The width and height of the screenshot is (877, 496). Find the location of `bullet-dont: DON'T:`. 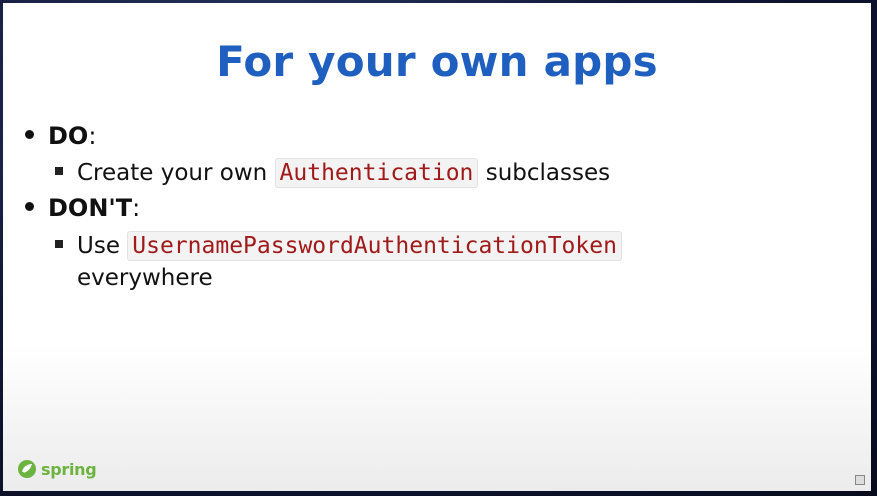

bullet-dont: DON'T: is located at coordinates (82, 208).